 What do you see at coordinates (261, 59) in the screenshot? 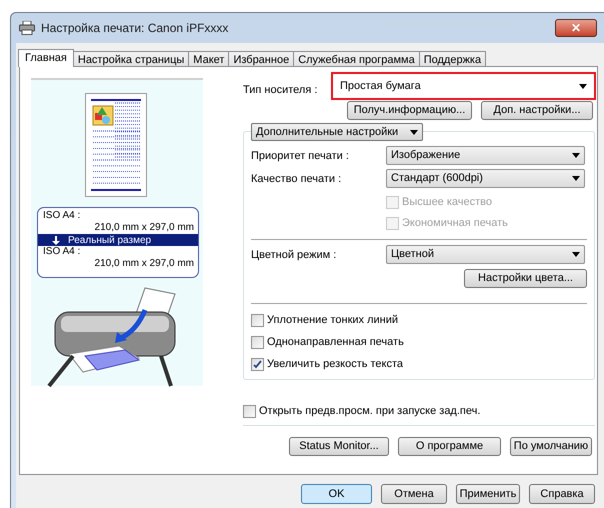
I see `tab: Избранное` at bounding box center [261, 59].